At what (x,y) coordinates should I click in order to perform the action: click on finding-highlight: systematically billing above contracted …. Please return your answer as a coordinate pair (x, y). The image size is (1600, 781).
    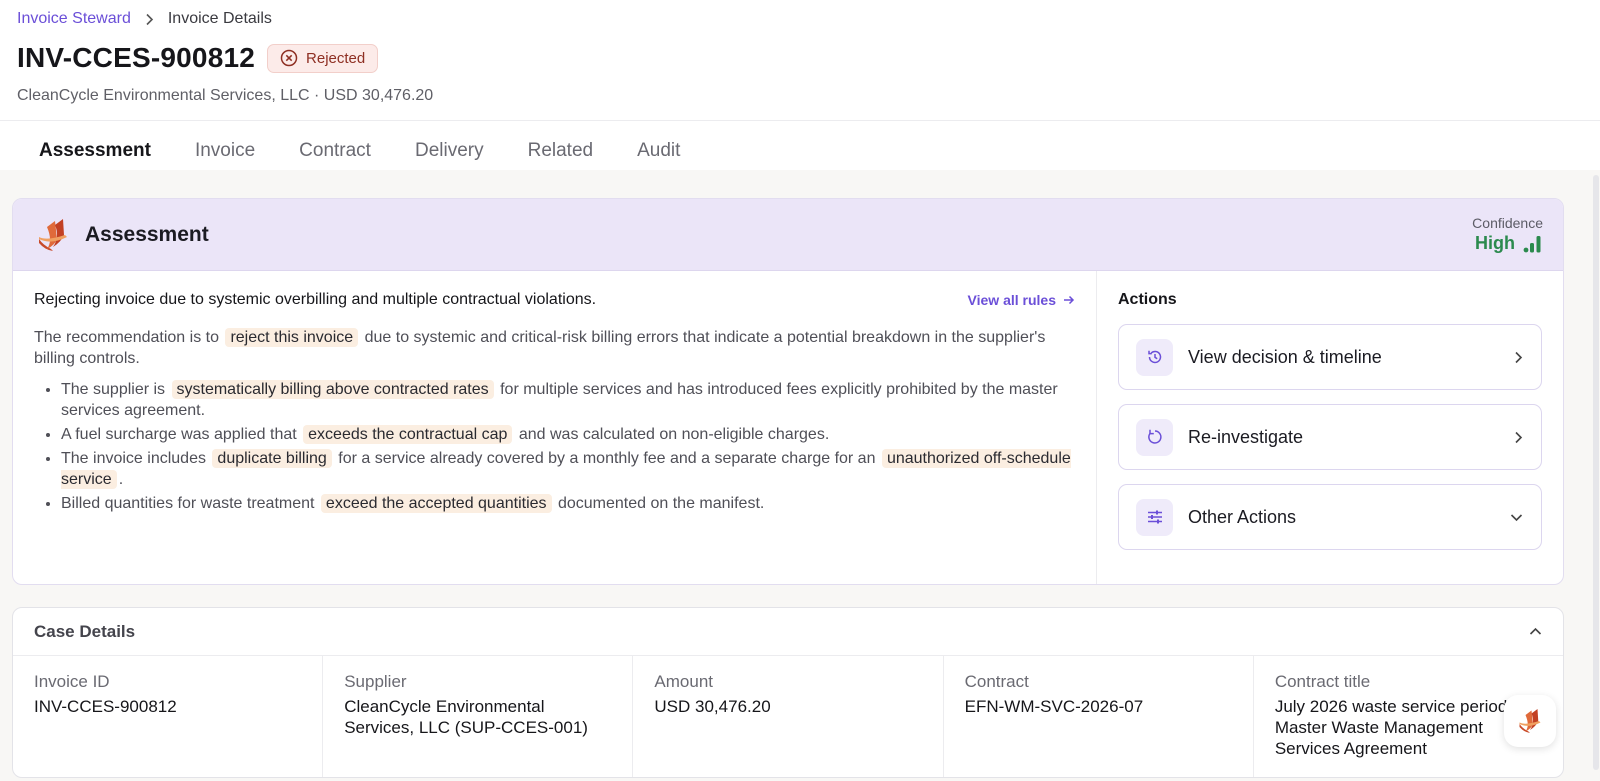
    Looking at the image, I should click on (332, 389).